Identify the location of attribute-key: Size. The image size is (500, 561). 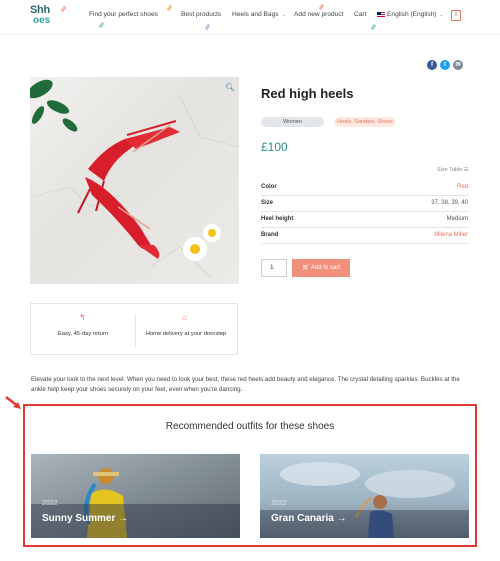
(267, 203).